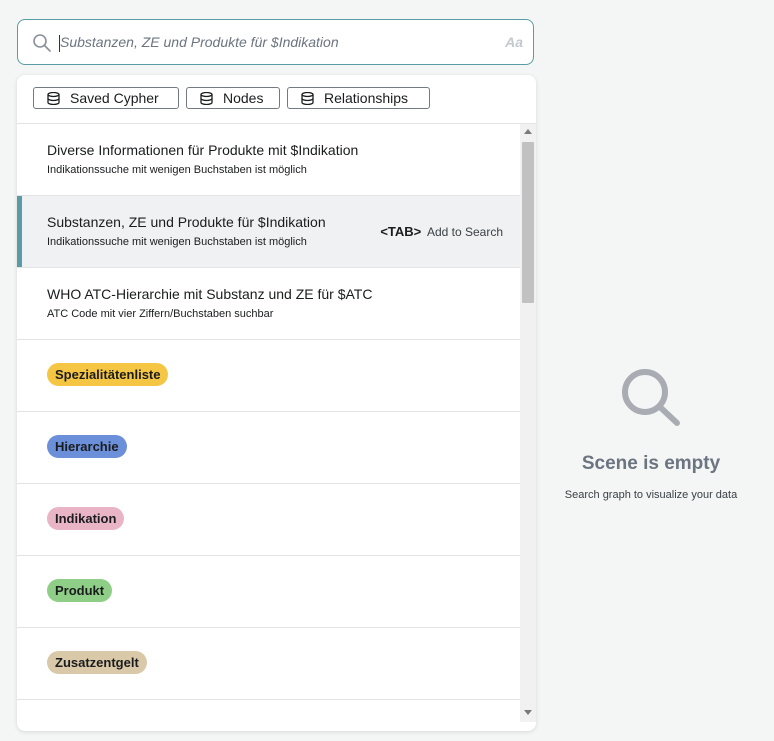 The width and height of the screenshot is (774, 741). What do you see at coordinates (514, 42) in the screenshot?
I see `case-sensitive-toggle: Aa` at bounding box center [514, 42].